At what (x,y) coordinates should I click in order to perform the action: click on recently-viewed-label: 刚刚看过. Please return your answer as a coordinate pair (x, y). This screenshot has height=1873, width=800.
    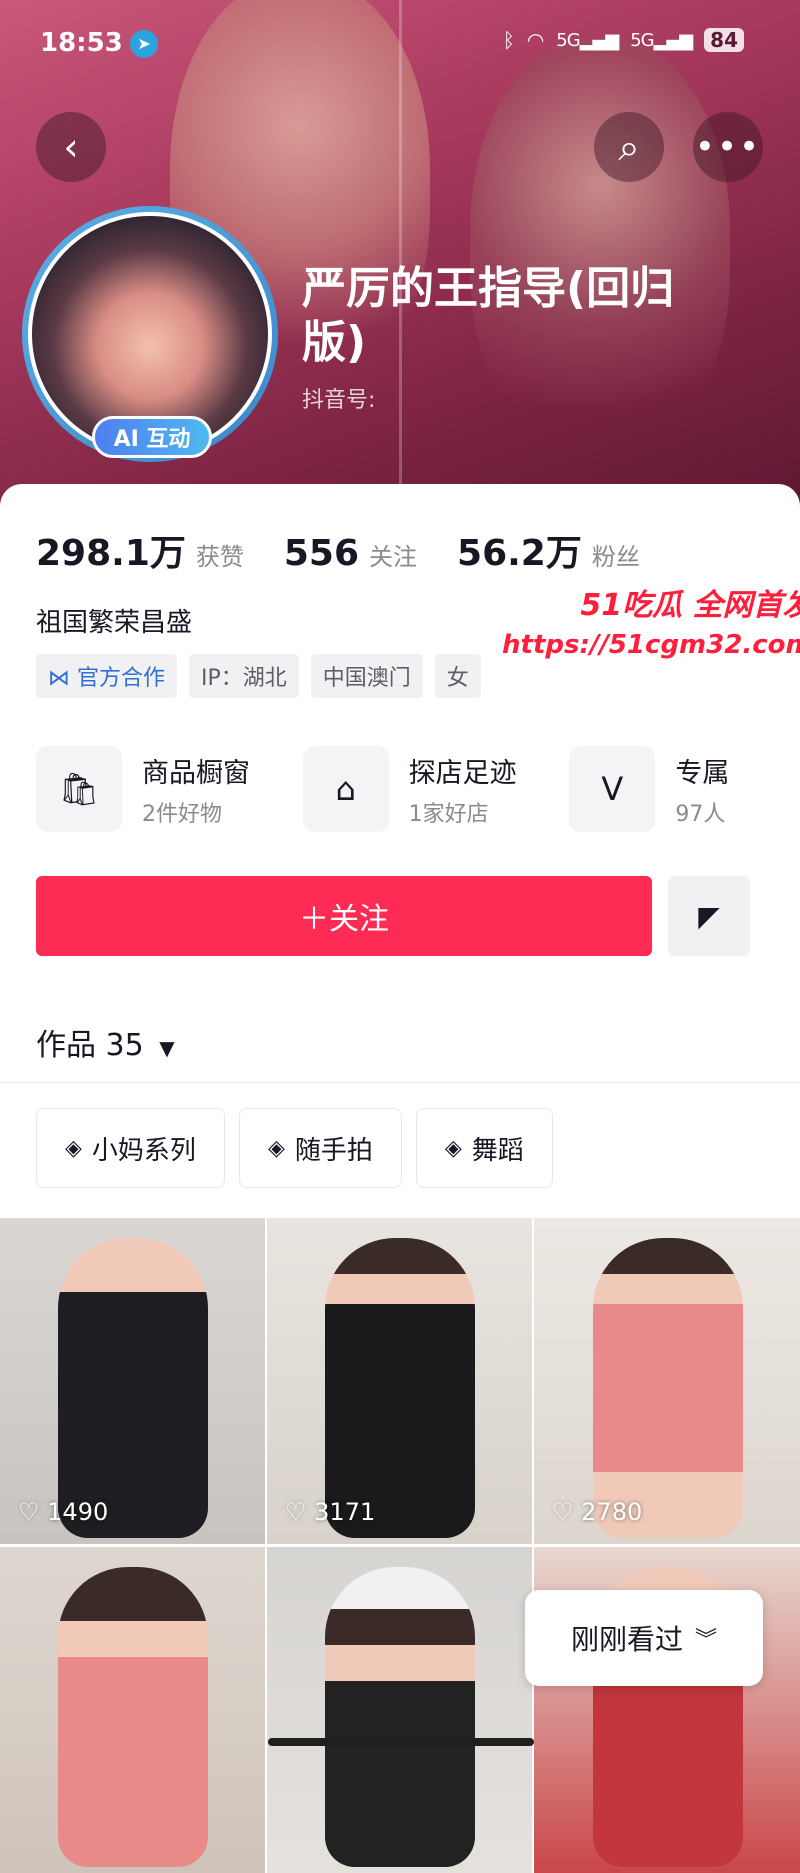
    Looking at the image, I should click on (626, 1639).